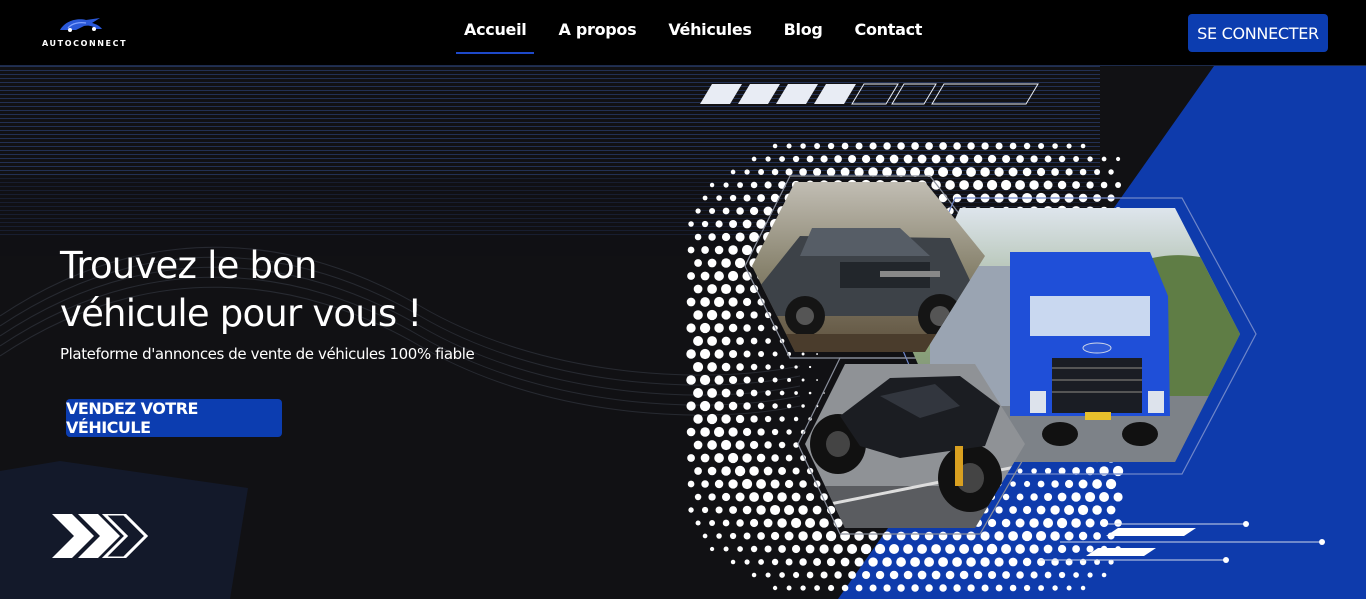 This screenshot has width=1366, height=599. What do you see at coordinates (85, 43) in the screenshot?
I see `brand-name: AUTOCONNECT` at bounding box center [85, 43].